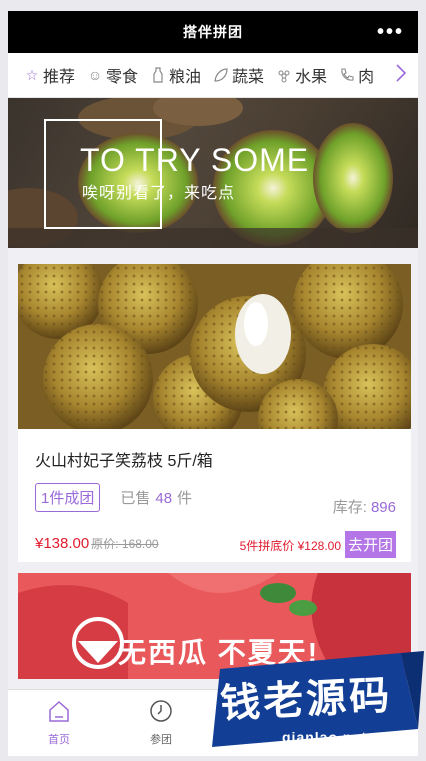  Describe the element at coordinates (195, 160) in the screenshot. I see `banner-headline: TO TRY SOME` at that location.